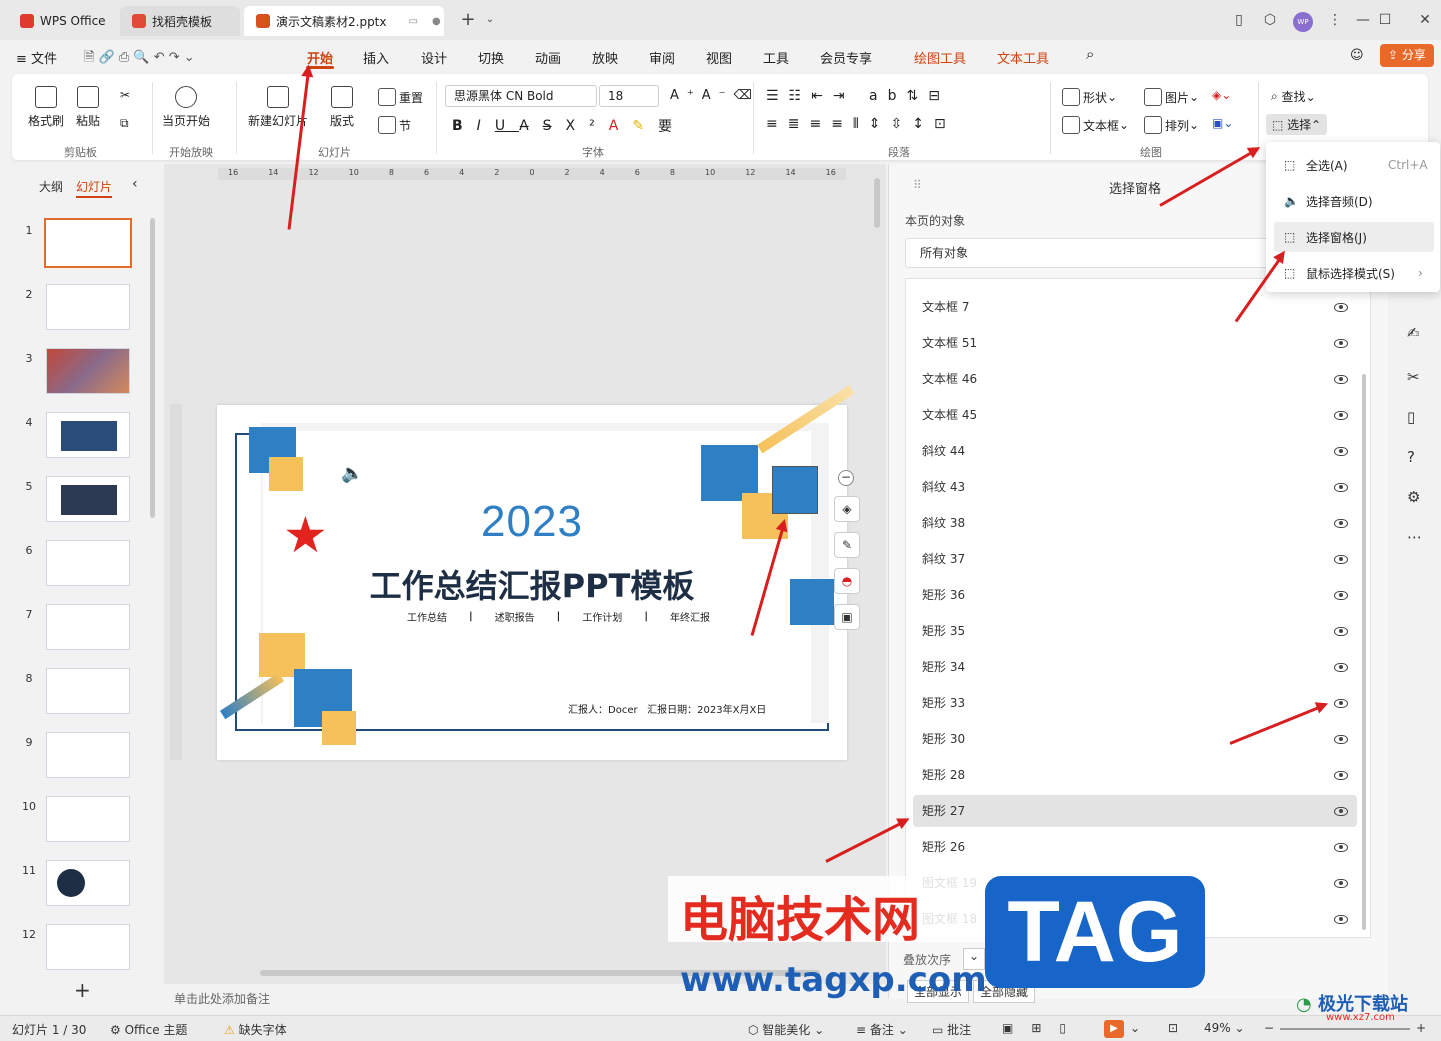  What do you see at coordinates (1023, 57) in the screenshot?
I see `menu-text-tools: 文本工具` at bounding box center [1023, 57].